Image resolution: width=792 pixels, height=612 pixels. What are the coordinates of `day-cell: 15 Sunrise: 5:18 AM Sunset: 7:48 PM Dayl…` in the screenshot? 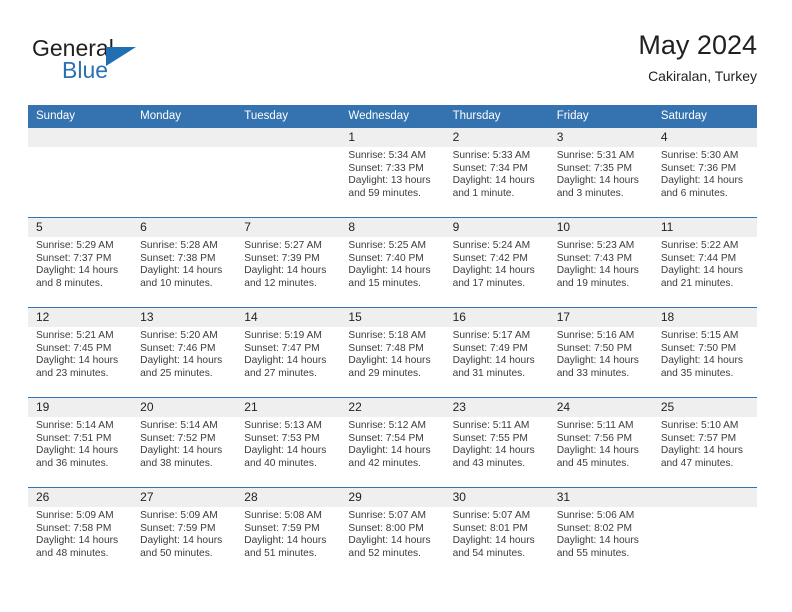 It's located at (392, 352).